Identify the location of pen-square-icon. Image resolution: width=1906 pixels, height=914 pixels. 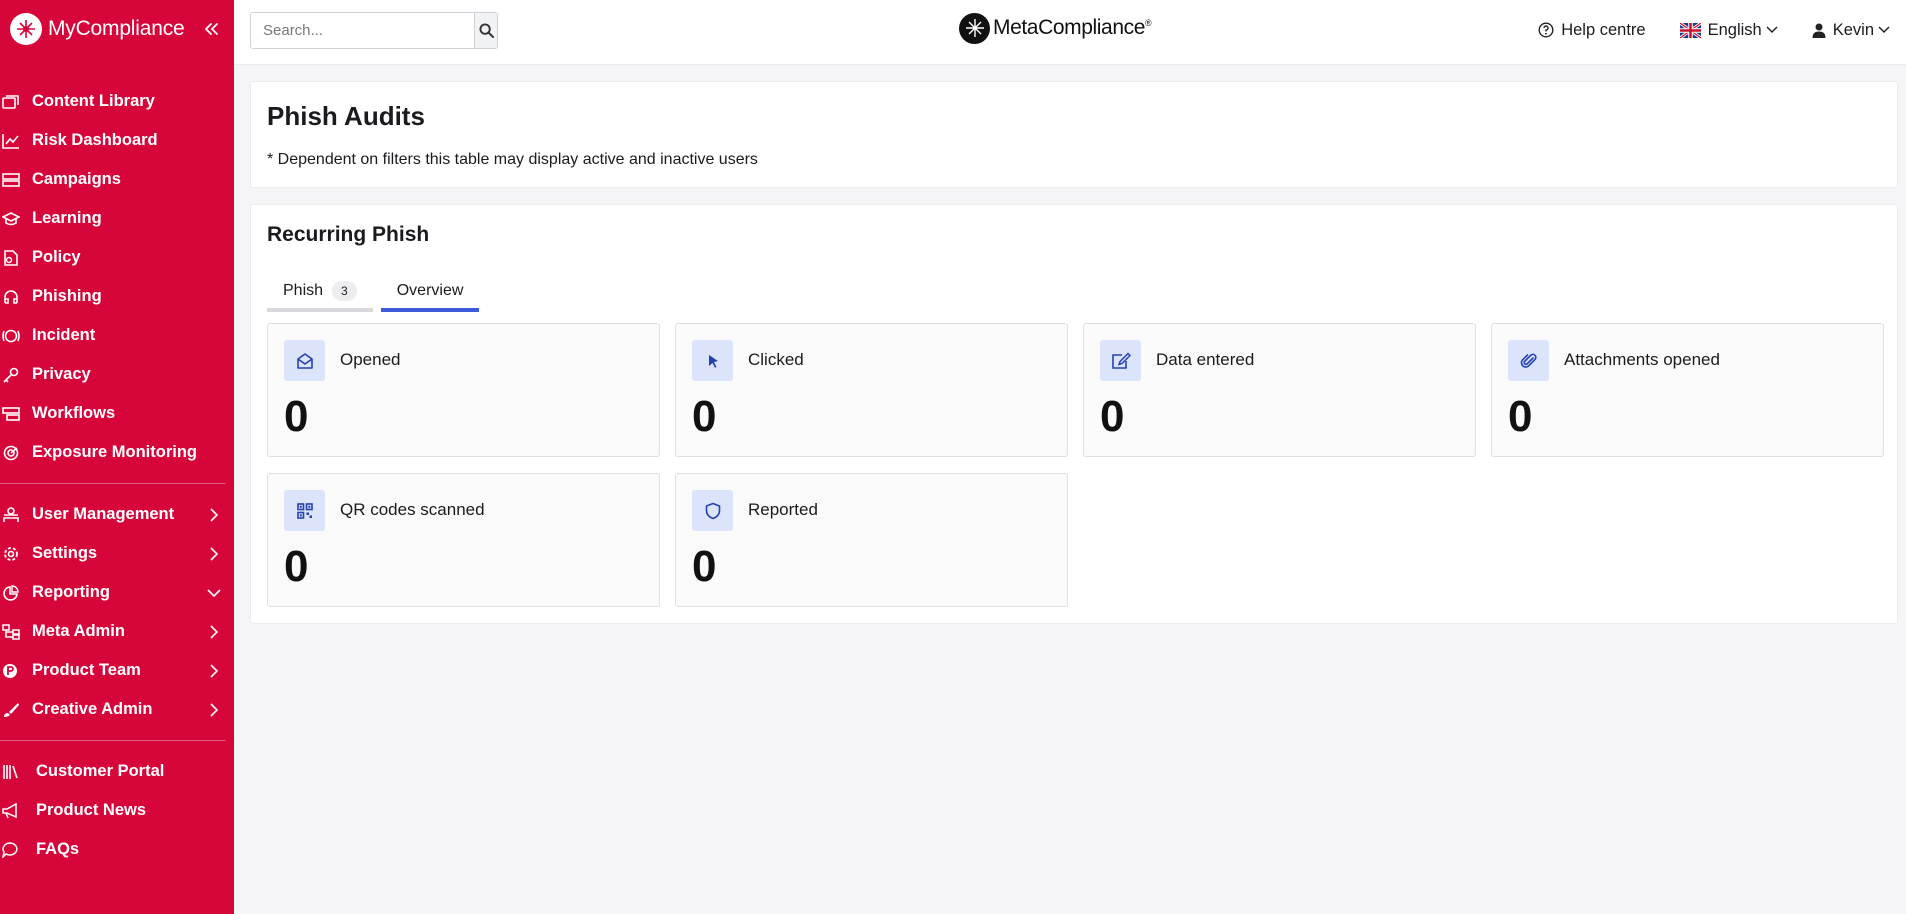
(1120, 360).